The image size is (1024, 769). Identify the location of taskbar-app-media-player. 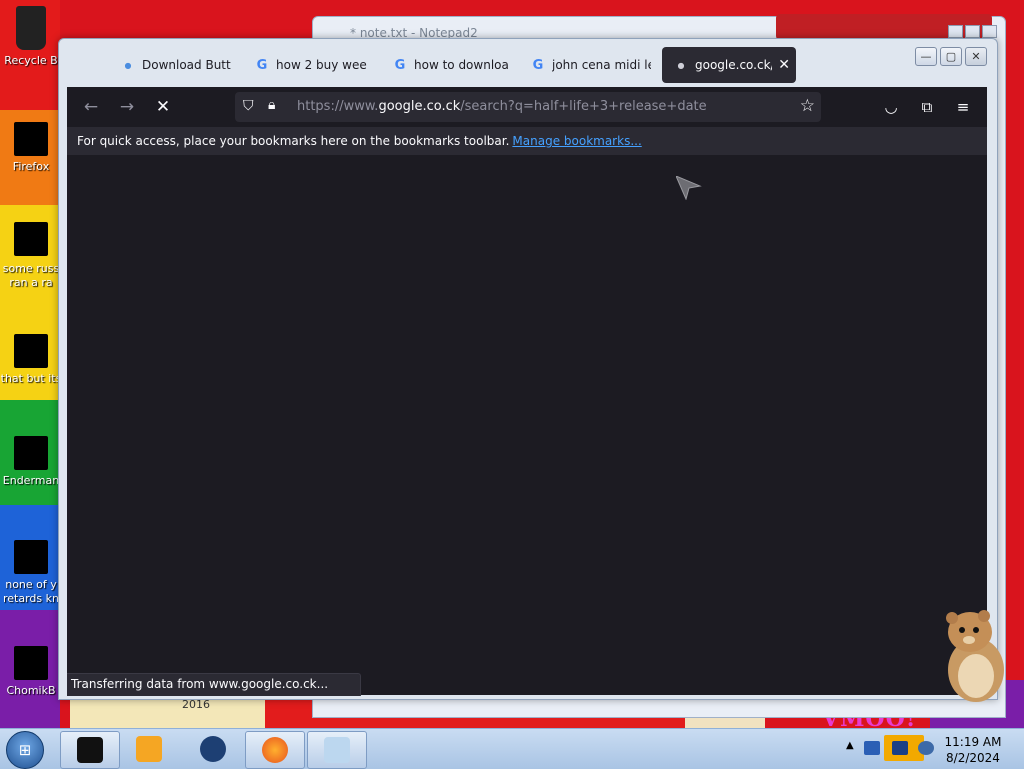
(149, 749).